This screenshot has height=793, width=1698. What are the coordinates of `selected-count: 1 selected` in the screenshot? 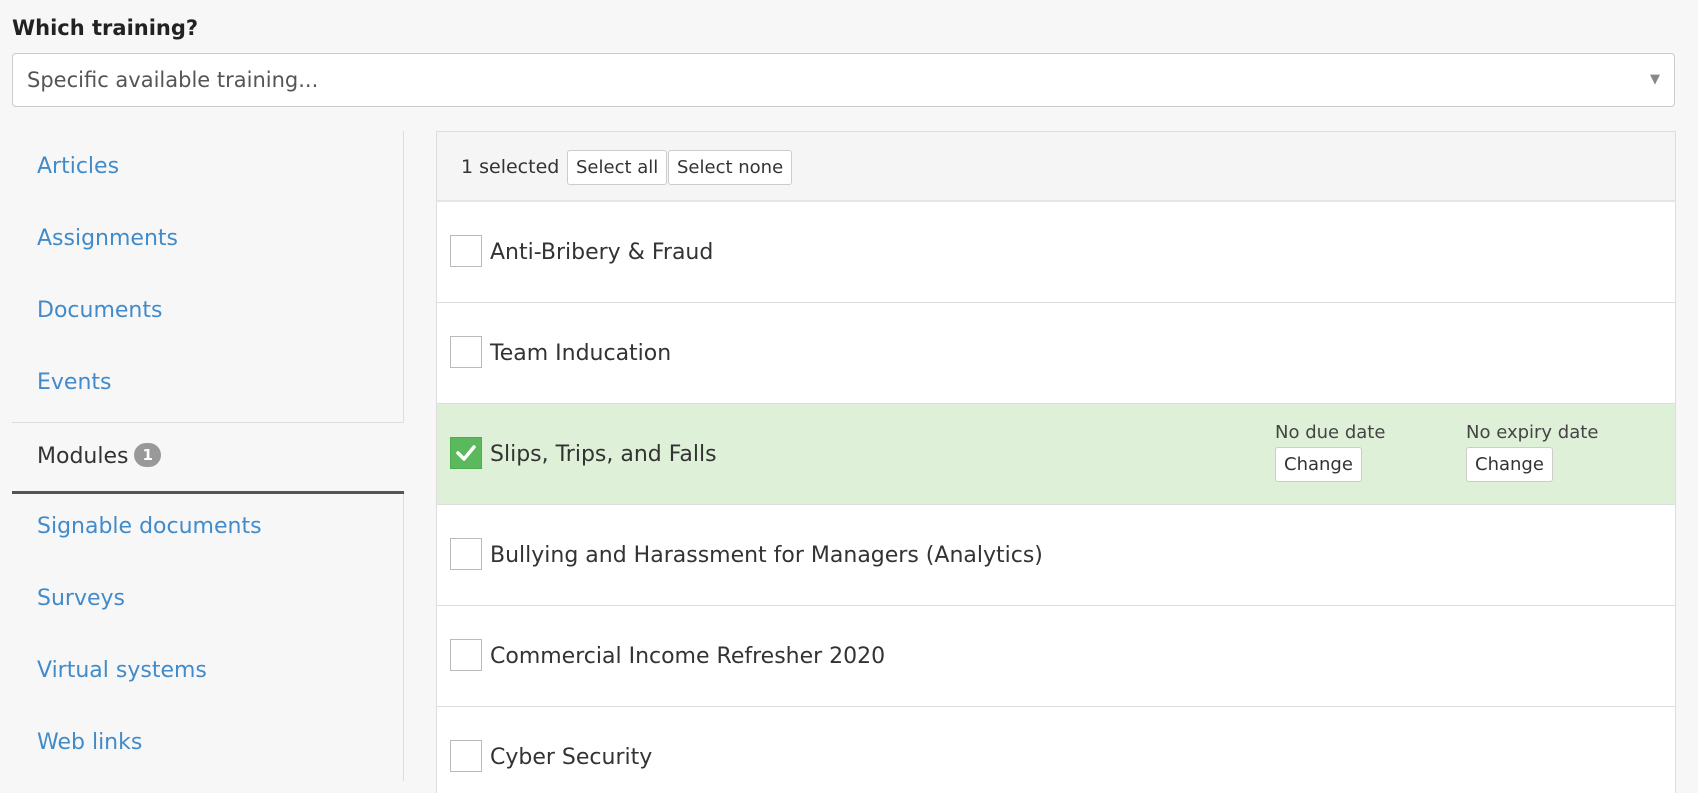 It's located at (510, 167).